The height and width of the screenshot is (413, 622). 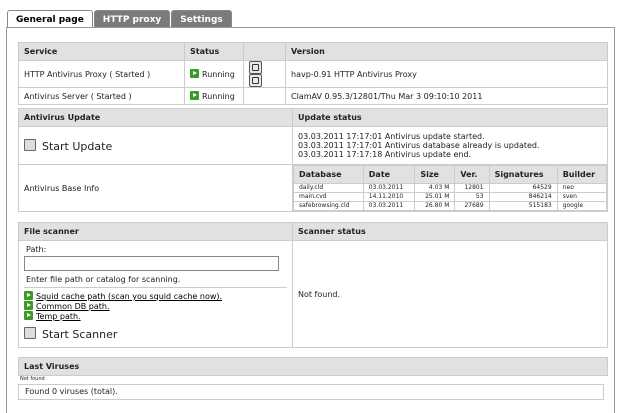 I want to click on col-database: Database, so click(x=328, y=174).